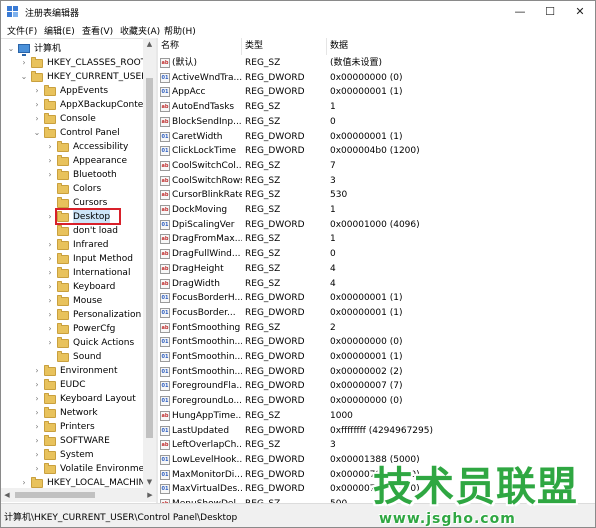 This screenshot has height=528, width=596. I want to click on menu-favorites: 收藏夹(A), so click(140, 30).